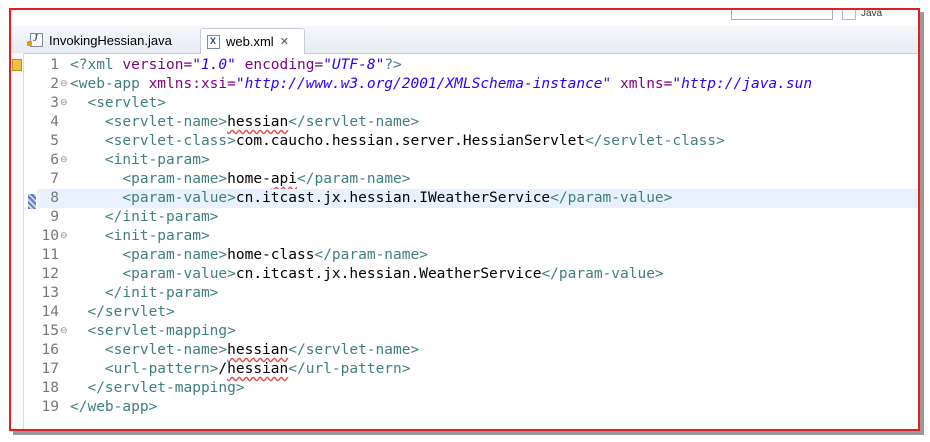 Image resolution: width=930 pixels, height=442 pixels. What do you see at coordinates (50, 274) in the screenshot?
I see `line-number: 12` at bounding box center [50, 274].